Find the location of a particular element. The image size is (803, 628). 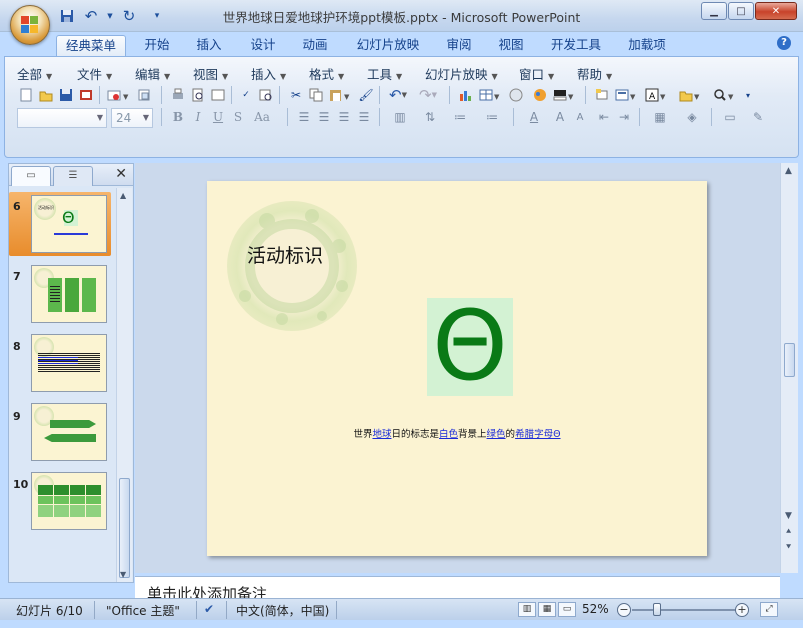

insert-chart-icon is located at coordinates (466, 95).